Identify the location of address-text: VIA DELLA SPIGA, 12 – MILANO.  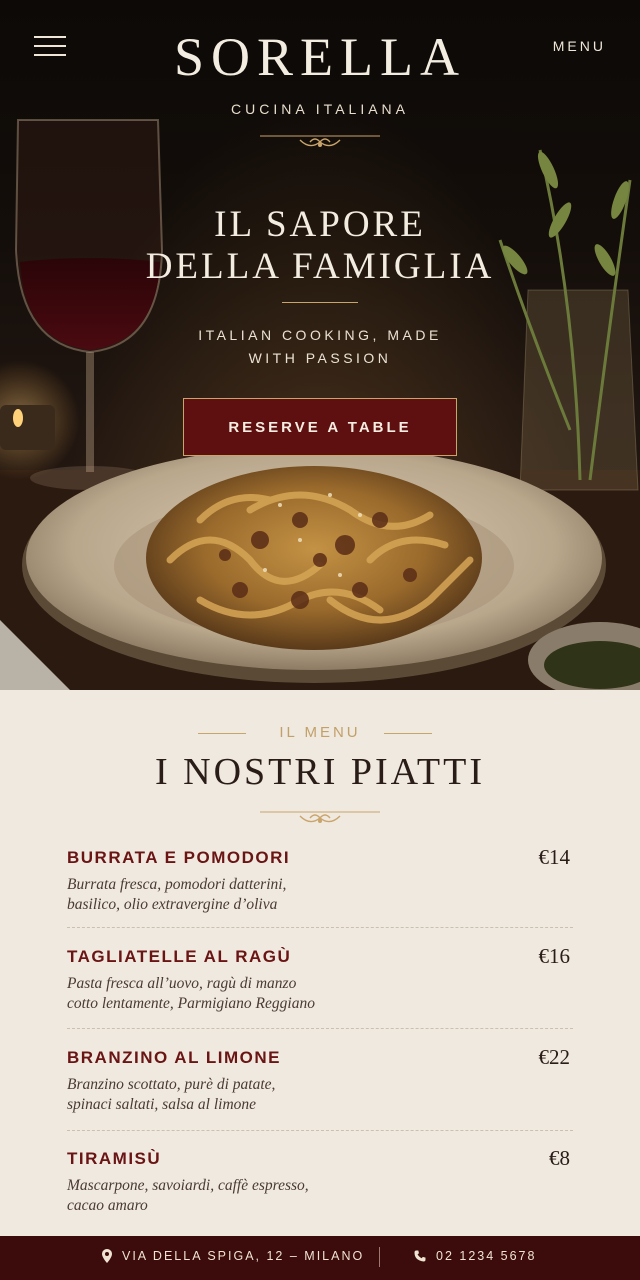
(243, 1256).